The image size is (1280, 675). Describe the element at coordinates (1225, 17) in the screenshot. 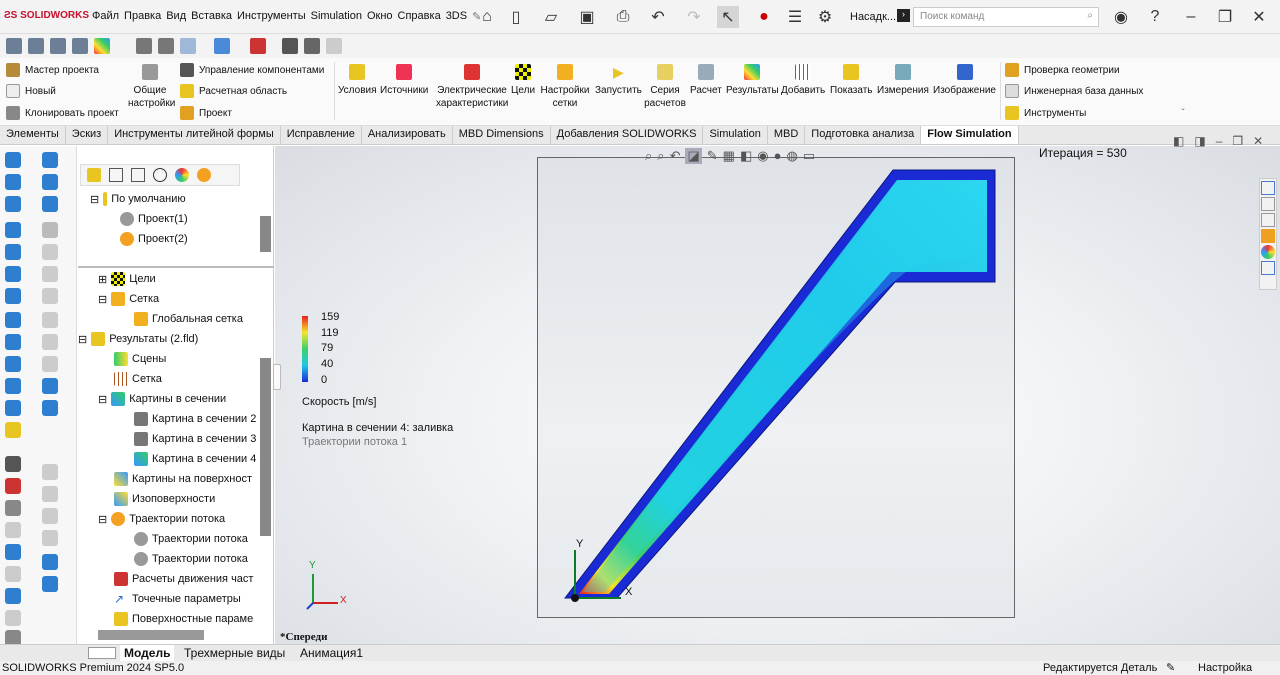

I see `restore-icon: ❐` at that location.